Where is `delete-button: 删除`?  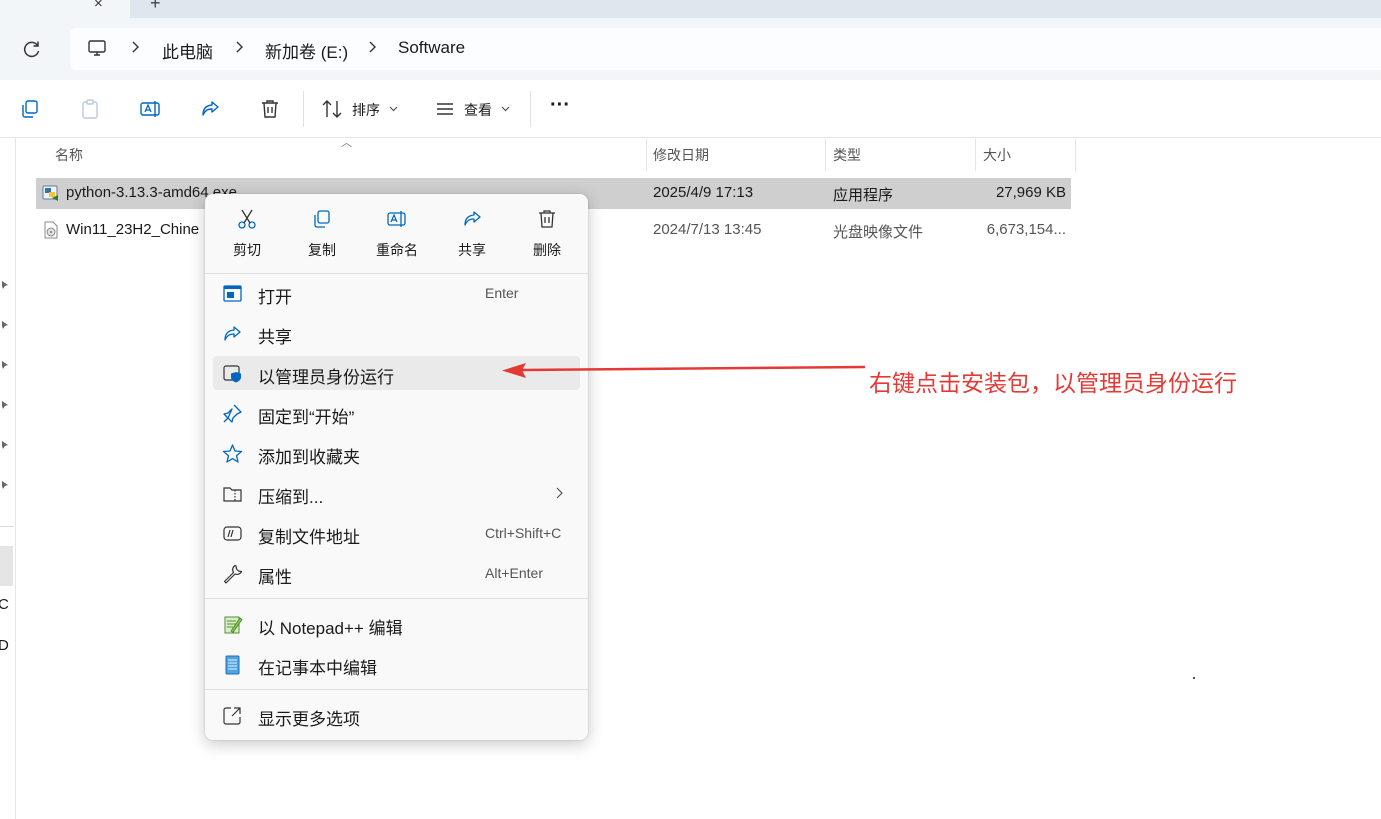 delete-button: 删除 is located at coordinates (547, 234).